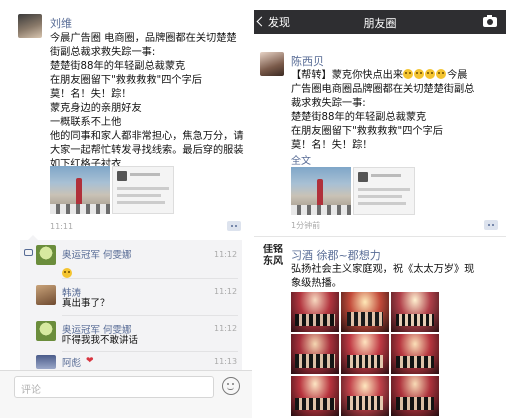 Image resolution: width=506 pixels, height=418 pixels. I want to click on emoji-icon, so click(425, 75).